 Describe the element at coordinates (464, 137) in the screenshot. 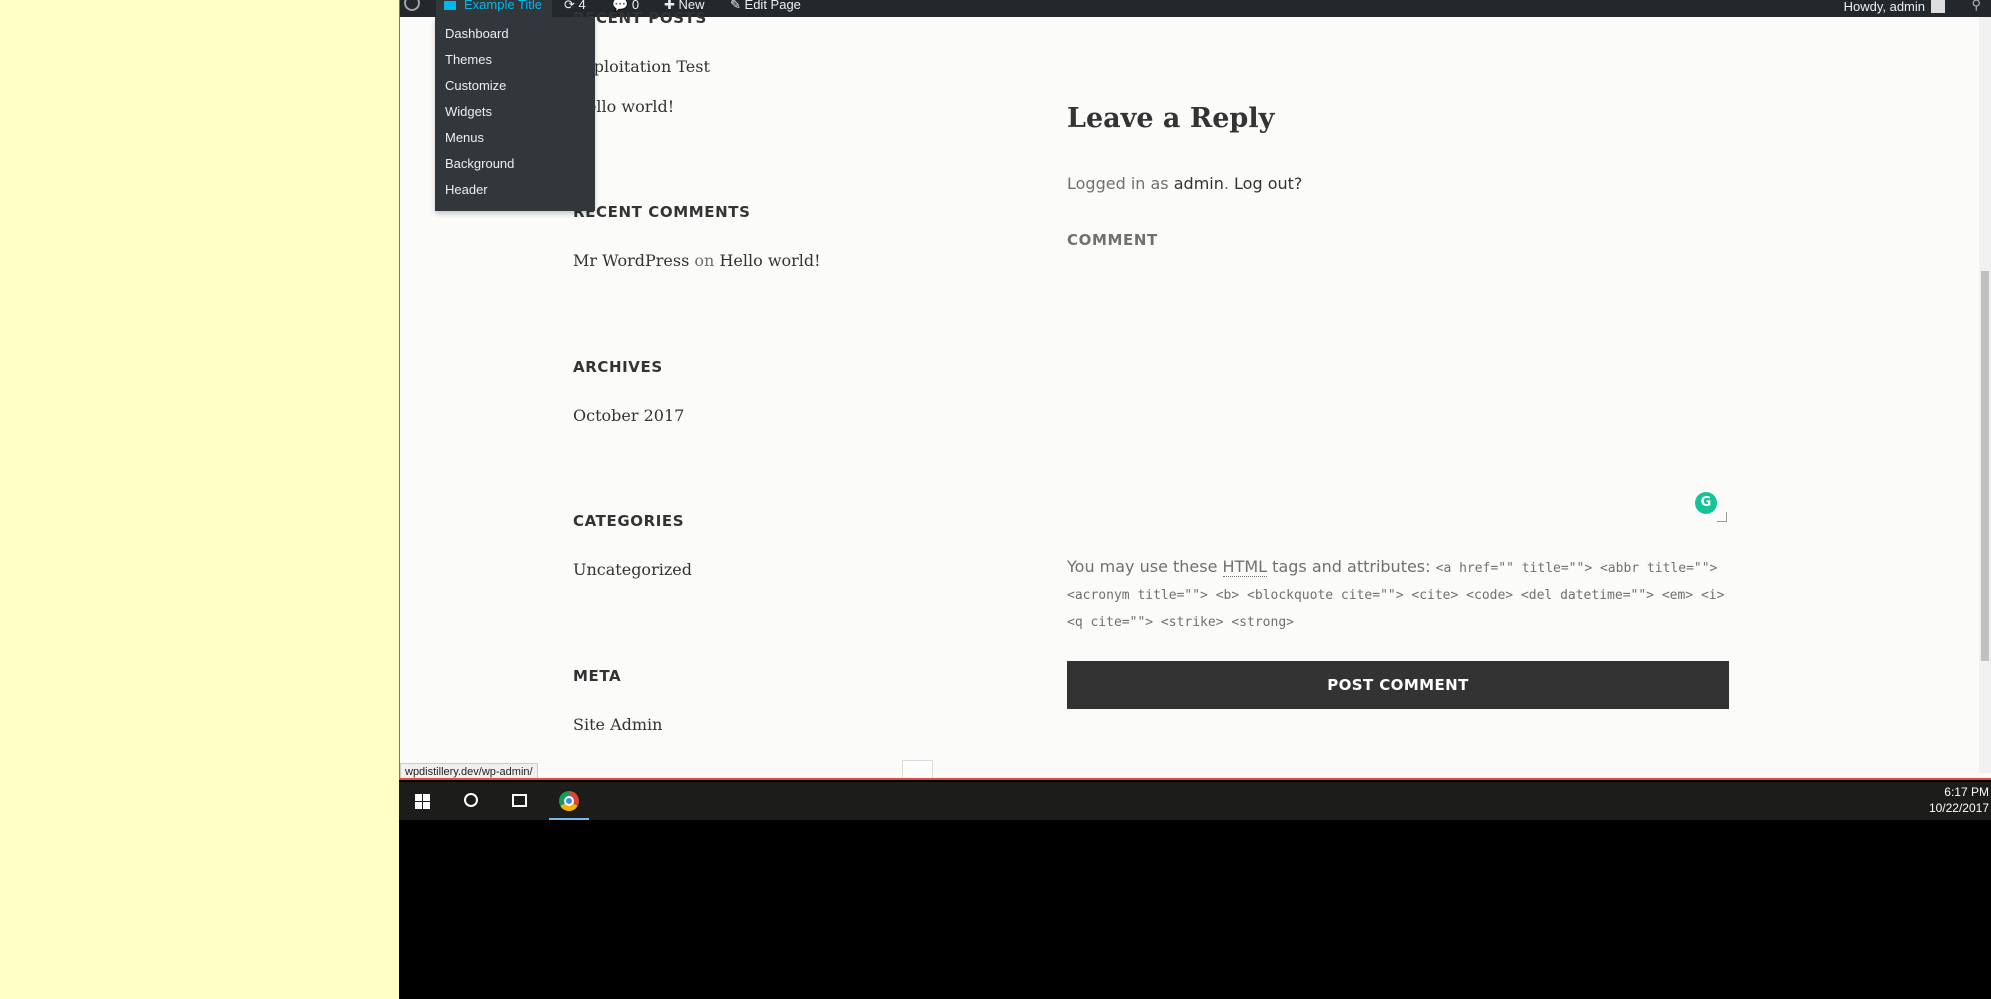

I see `menu-item-menus: Menus` at that location.